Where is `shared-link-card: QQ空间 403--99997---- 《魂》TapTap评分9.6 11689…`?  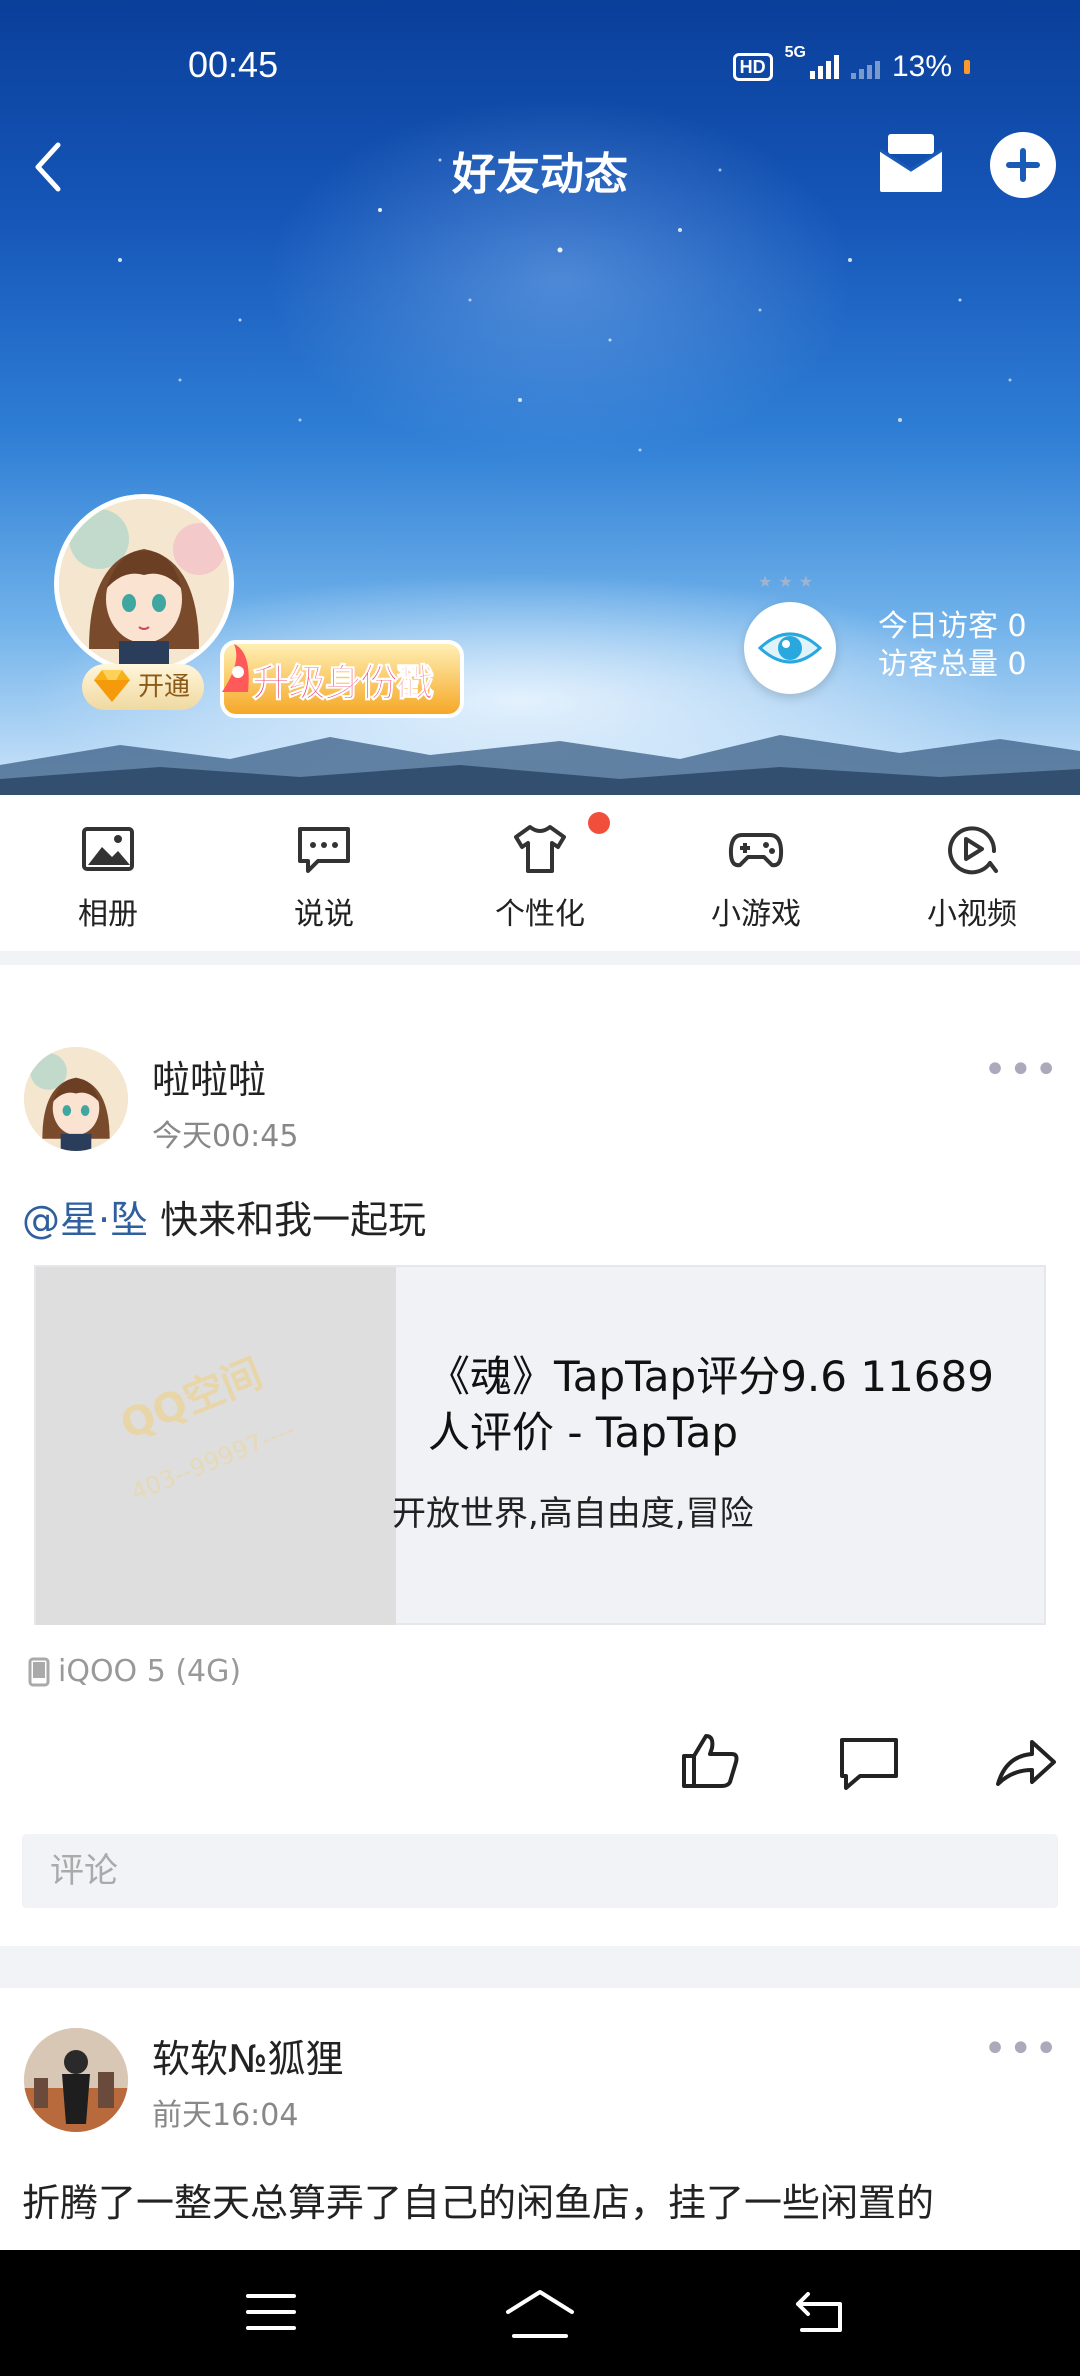
shared-link-card: QQ空间 403--99997---- 《魂》TapTap评分9.6 11689… is located at coordinates (540, 1445).